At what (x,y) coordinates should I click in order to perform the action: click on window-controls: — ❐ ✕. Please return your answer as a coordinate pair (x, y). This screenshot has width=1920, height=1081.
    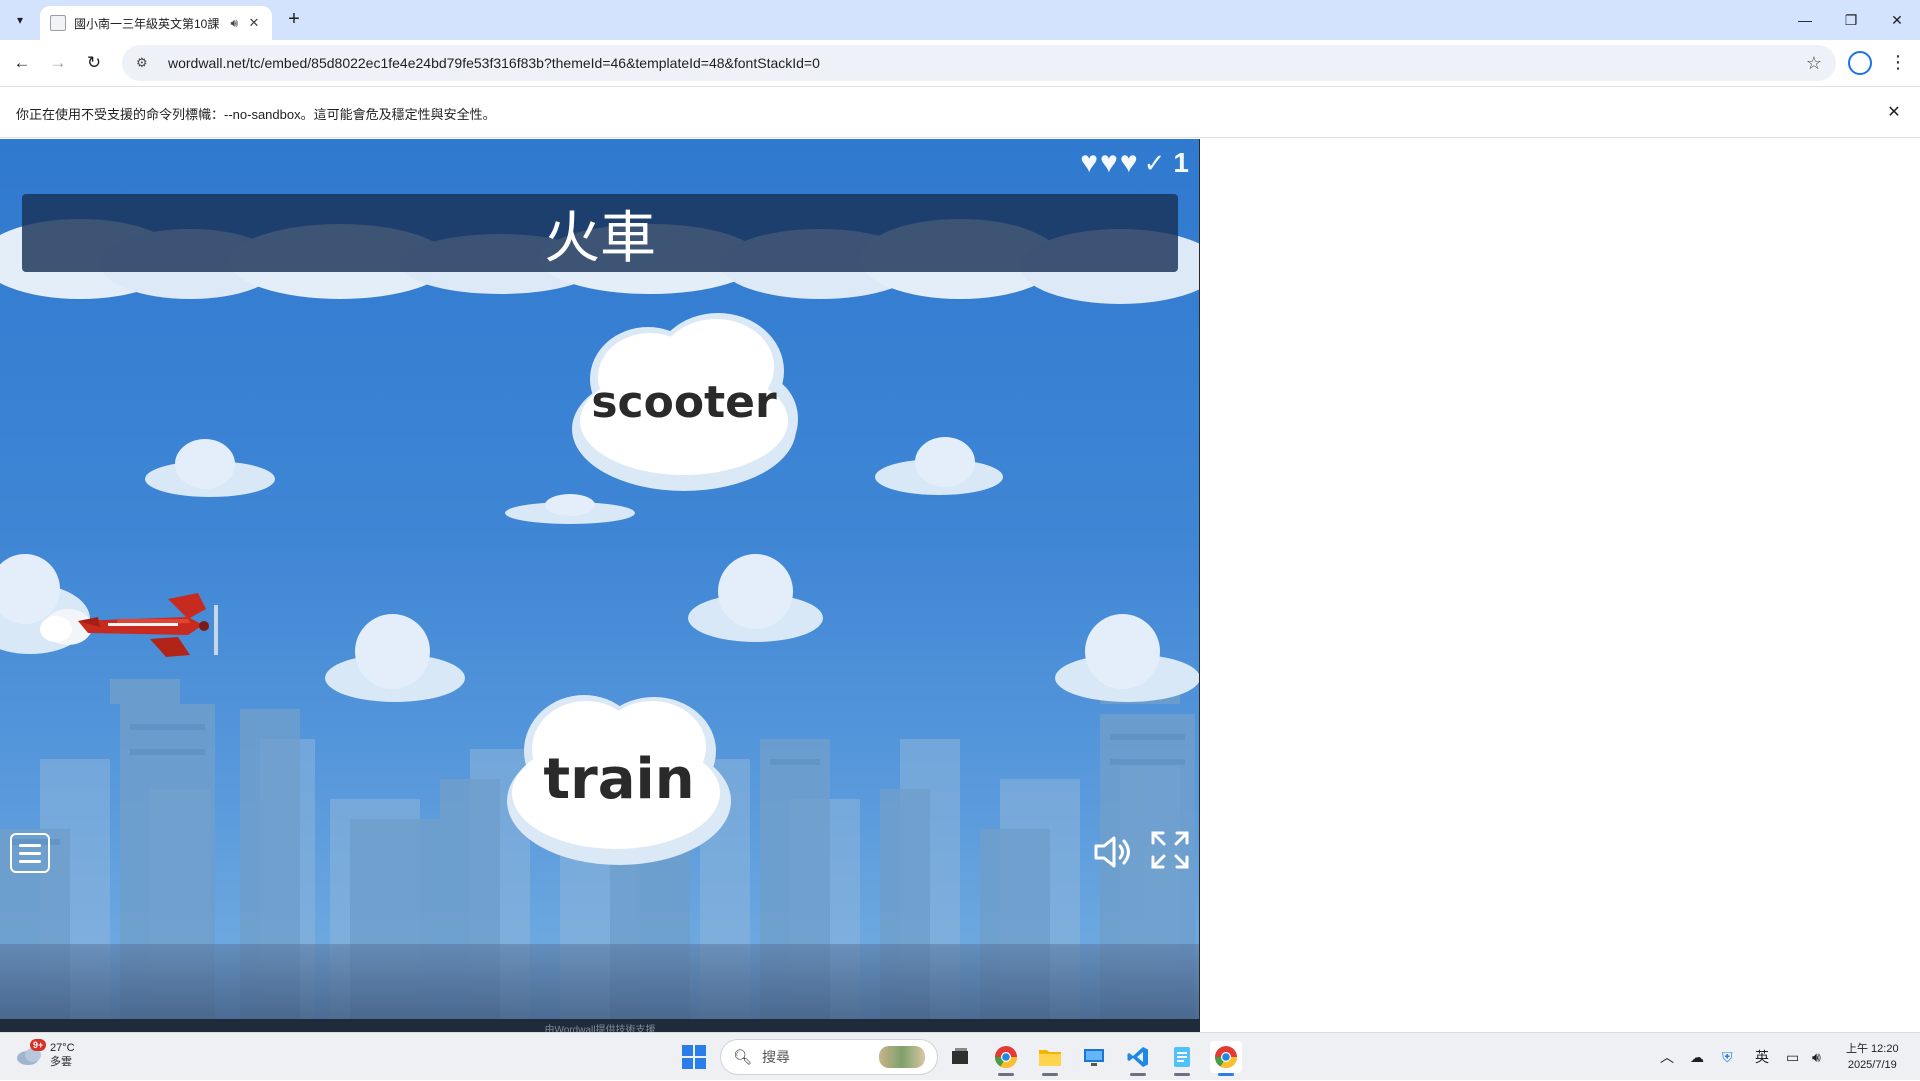
    Looking at the image, I should click on (1851, 20).